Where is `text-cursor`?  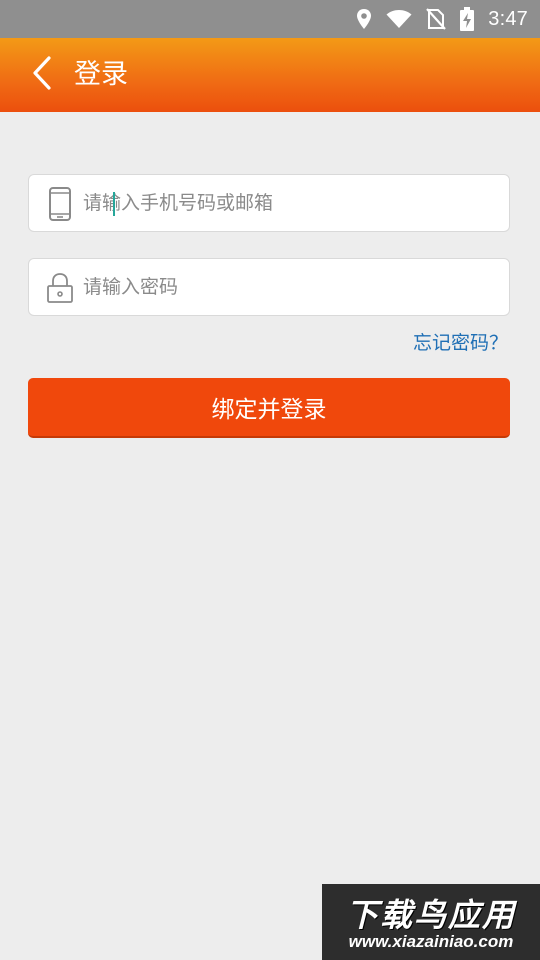 text-cursor is located at coordinates (114, 204).